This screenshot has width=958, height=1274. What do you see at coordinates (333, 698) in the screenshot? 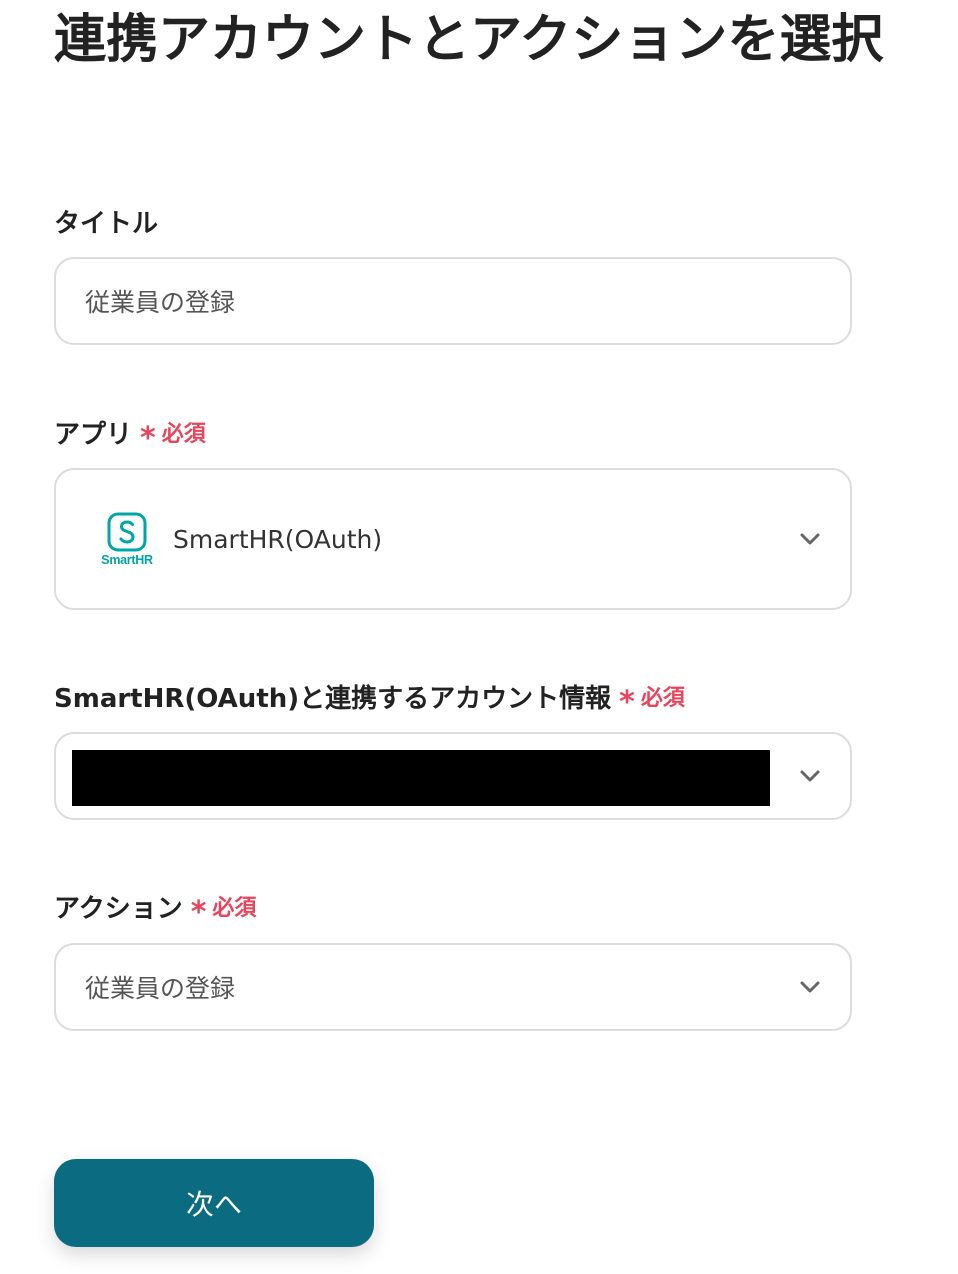
I see `account-label-text: SmartHR(OAuth)と連携するアカウント情報` at bounding box center [333, 698].